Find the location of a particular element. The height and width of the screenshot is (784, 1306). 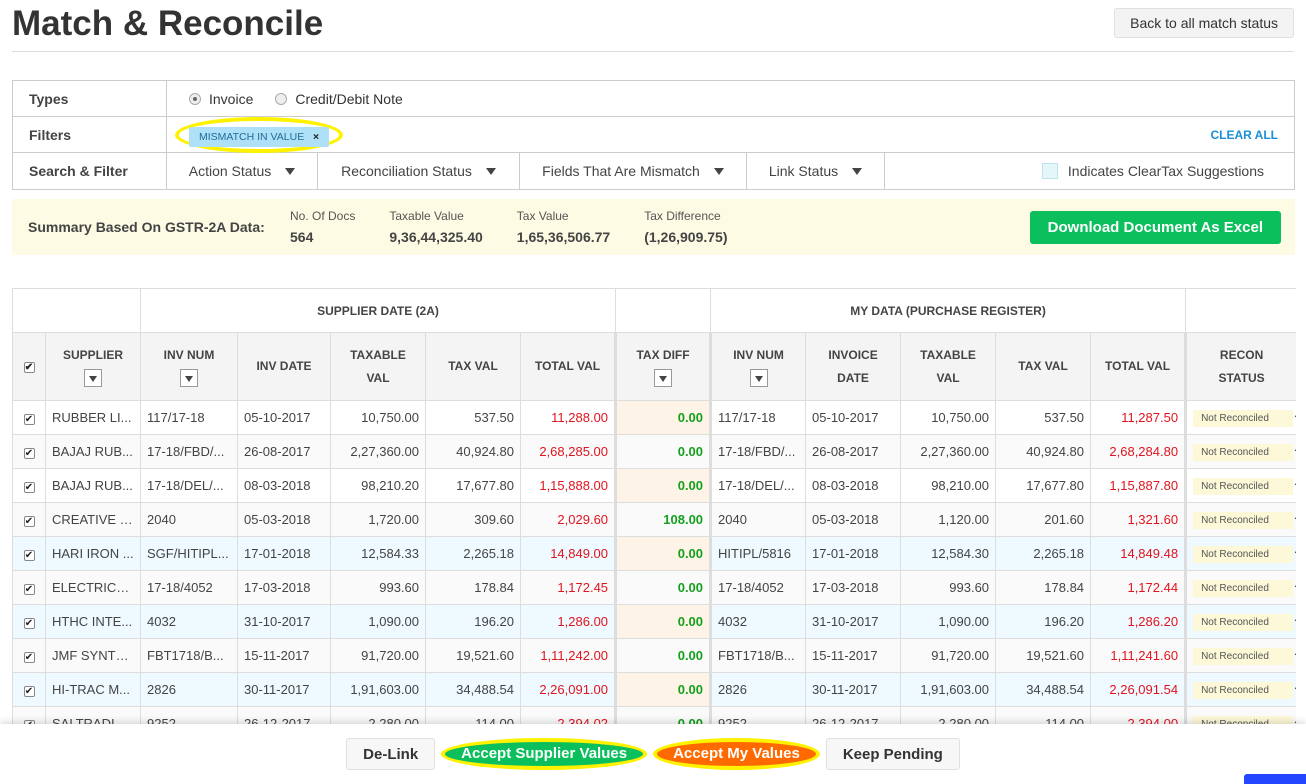

divider is located at coordinates (653, 51).